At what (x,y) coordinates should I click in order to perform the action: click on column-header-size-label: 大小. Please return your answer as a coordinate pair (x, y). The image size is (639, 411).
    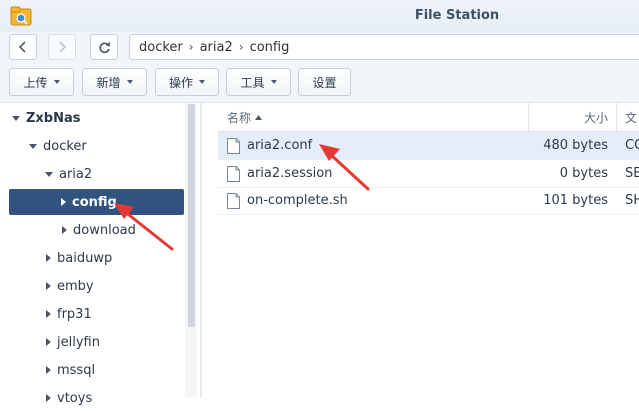
    Looking at the image, I should click on (595, 117).